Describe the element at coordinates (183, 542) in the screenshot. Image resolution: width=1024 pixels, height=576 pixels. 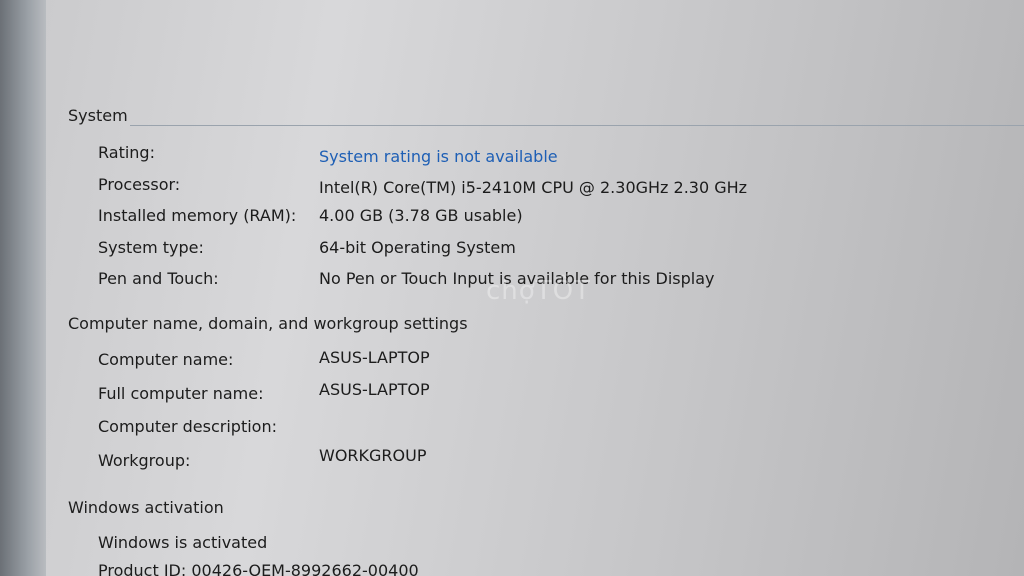
I see `activation-status-text: Windows is activated` at that location.